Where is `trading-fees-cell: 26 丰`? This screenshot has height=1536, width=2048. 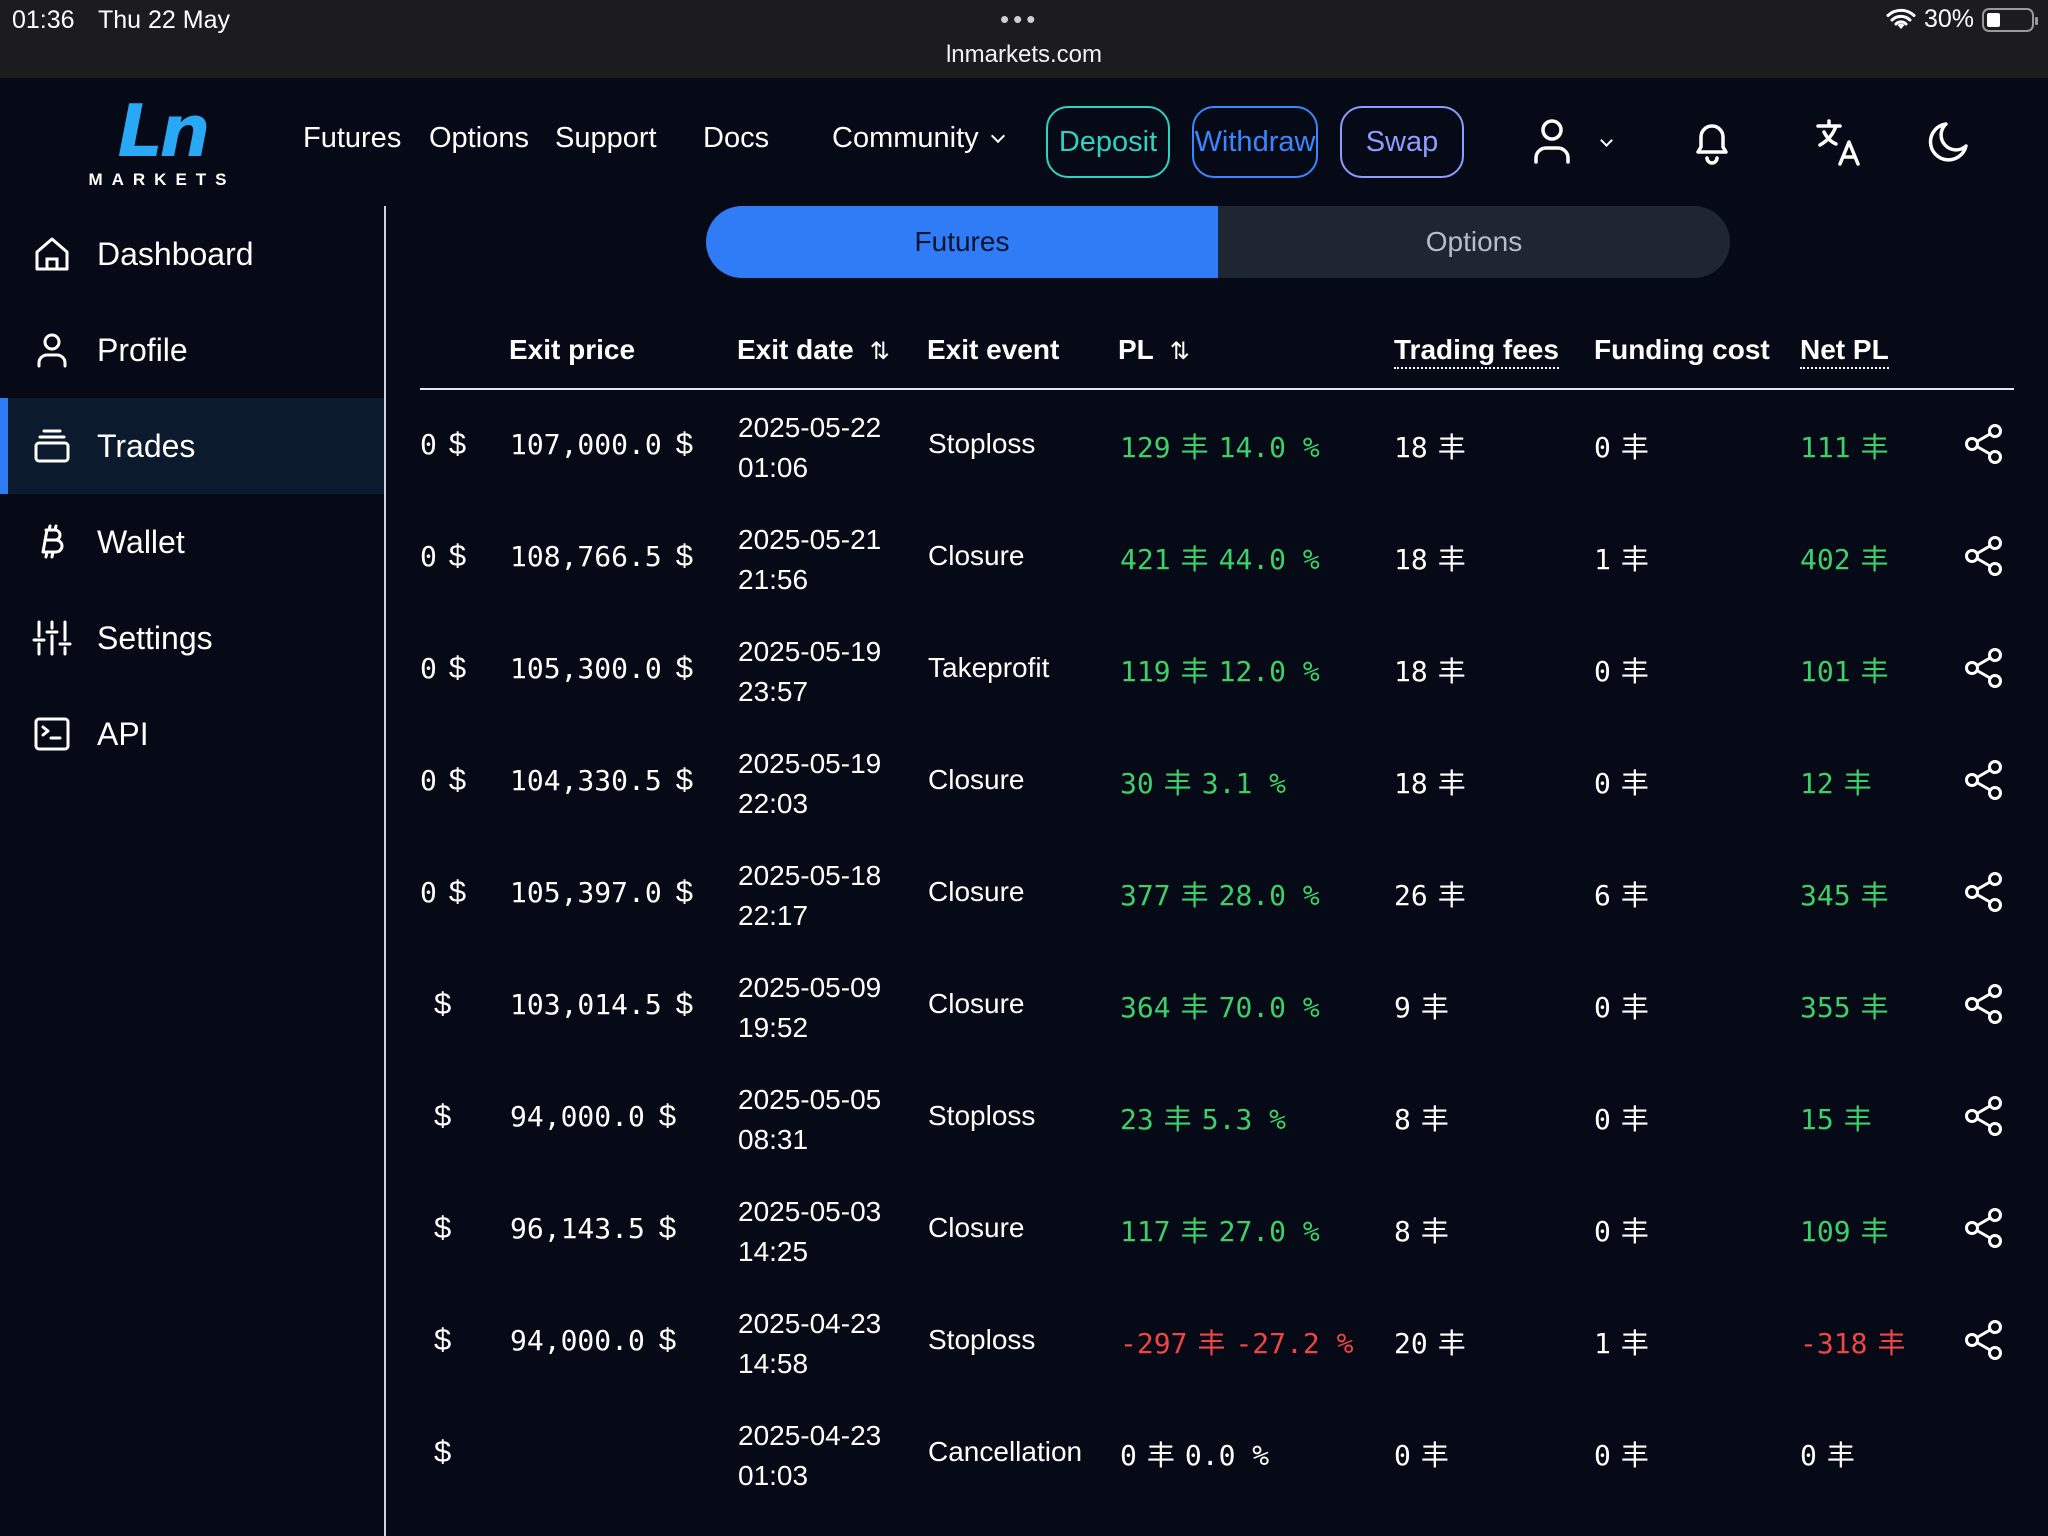
trading-fees-cell: 26 丰 is located at coordinates (1435, 894).